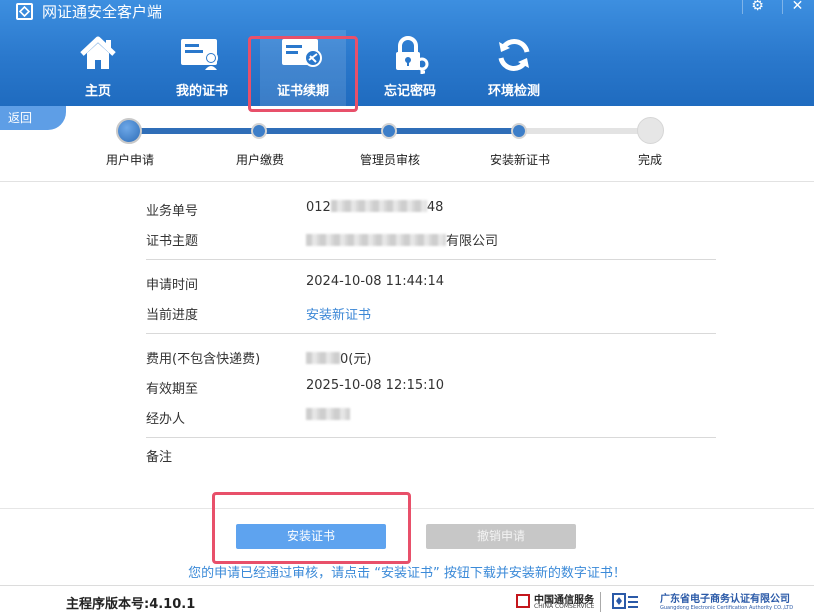 This screenshot has height=616, width=814. Describe the element at coordinates (33, 118) in the screenshot. I see `back-button: 返回` at that location.